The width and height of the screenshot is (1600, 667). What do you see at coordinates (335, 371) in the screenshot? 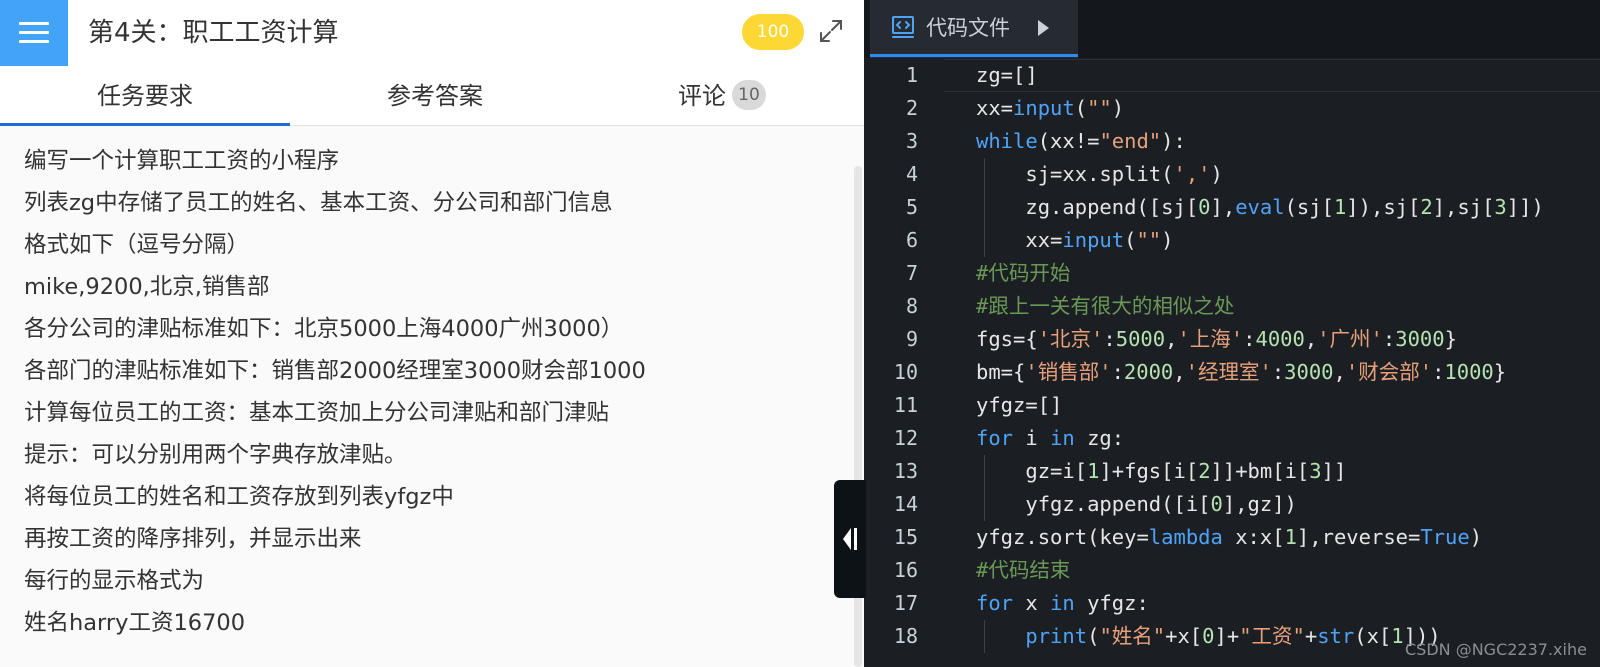
I see `task-line: 各部门的津贴标准如下：销售部2000经理室3000财会部1000` at bounding box center [335, 371].